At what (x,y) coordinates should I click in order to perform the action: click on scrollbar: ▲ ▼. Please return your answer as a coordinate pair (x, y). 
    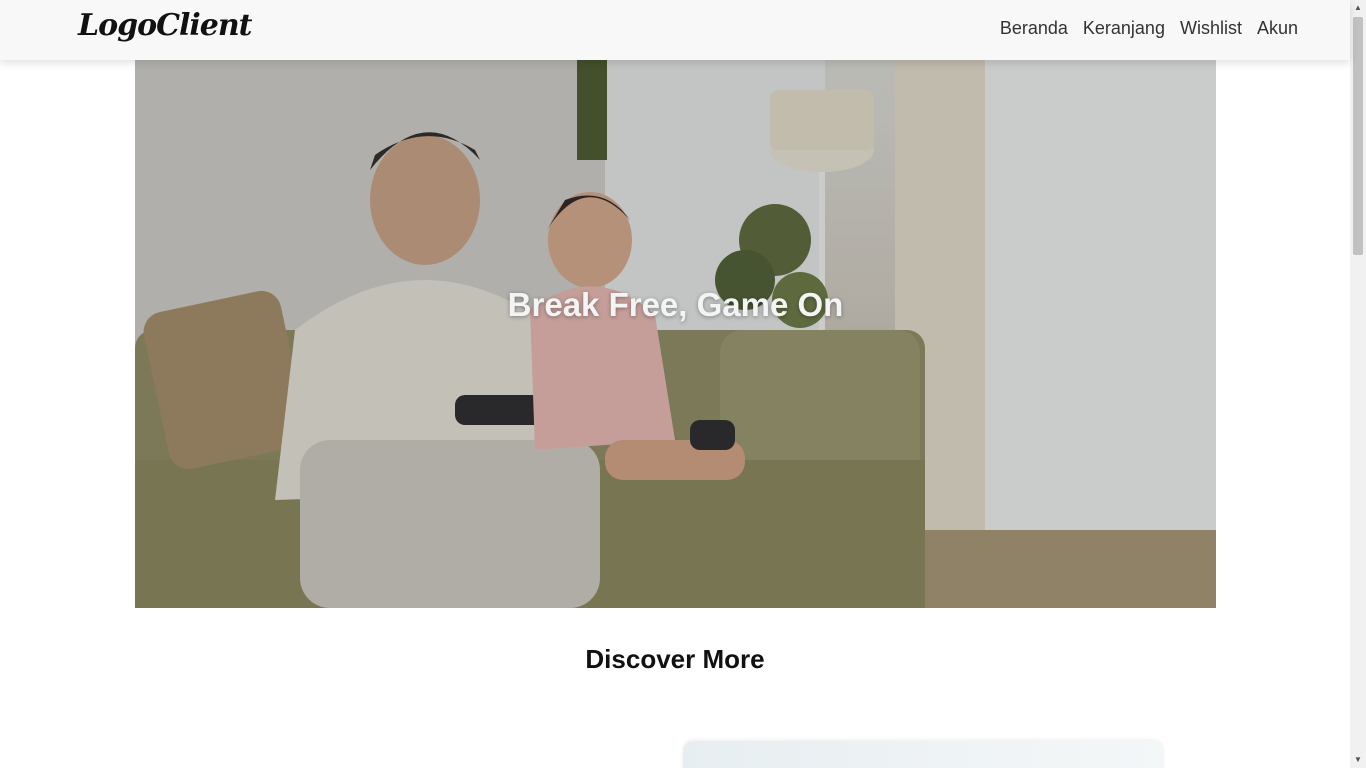
    Looking at the image, I should click on (1358, 384).